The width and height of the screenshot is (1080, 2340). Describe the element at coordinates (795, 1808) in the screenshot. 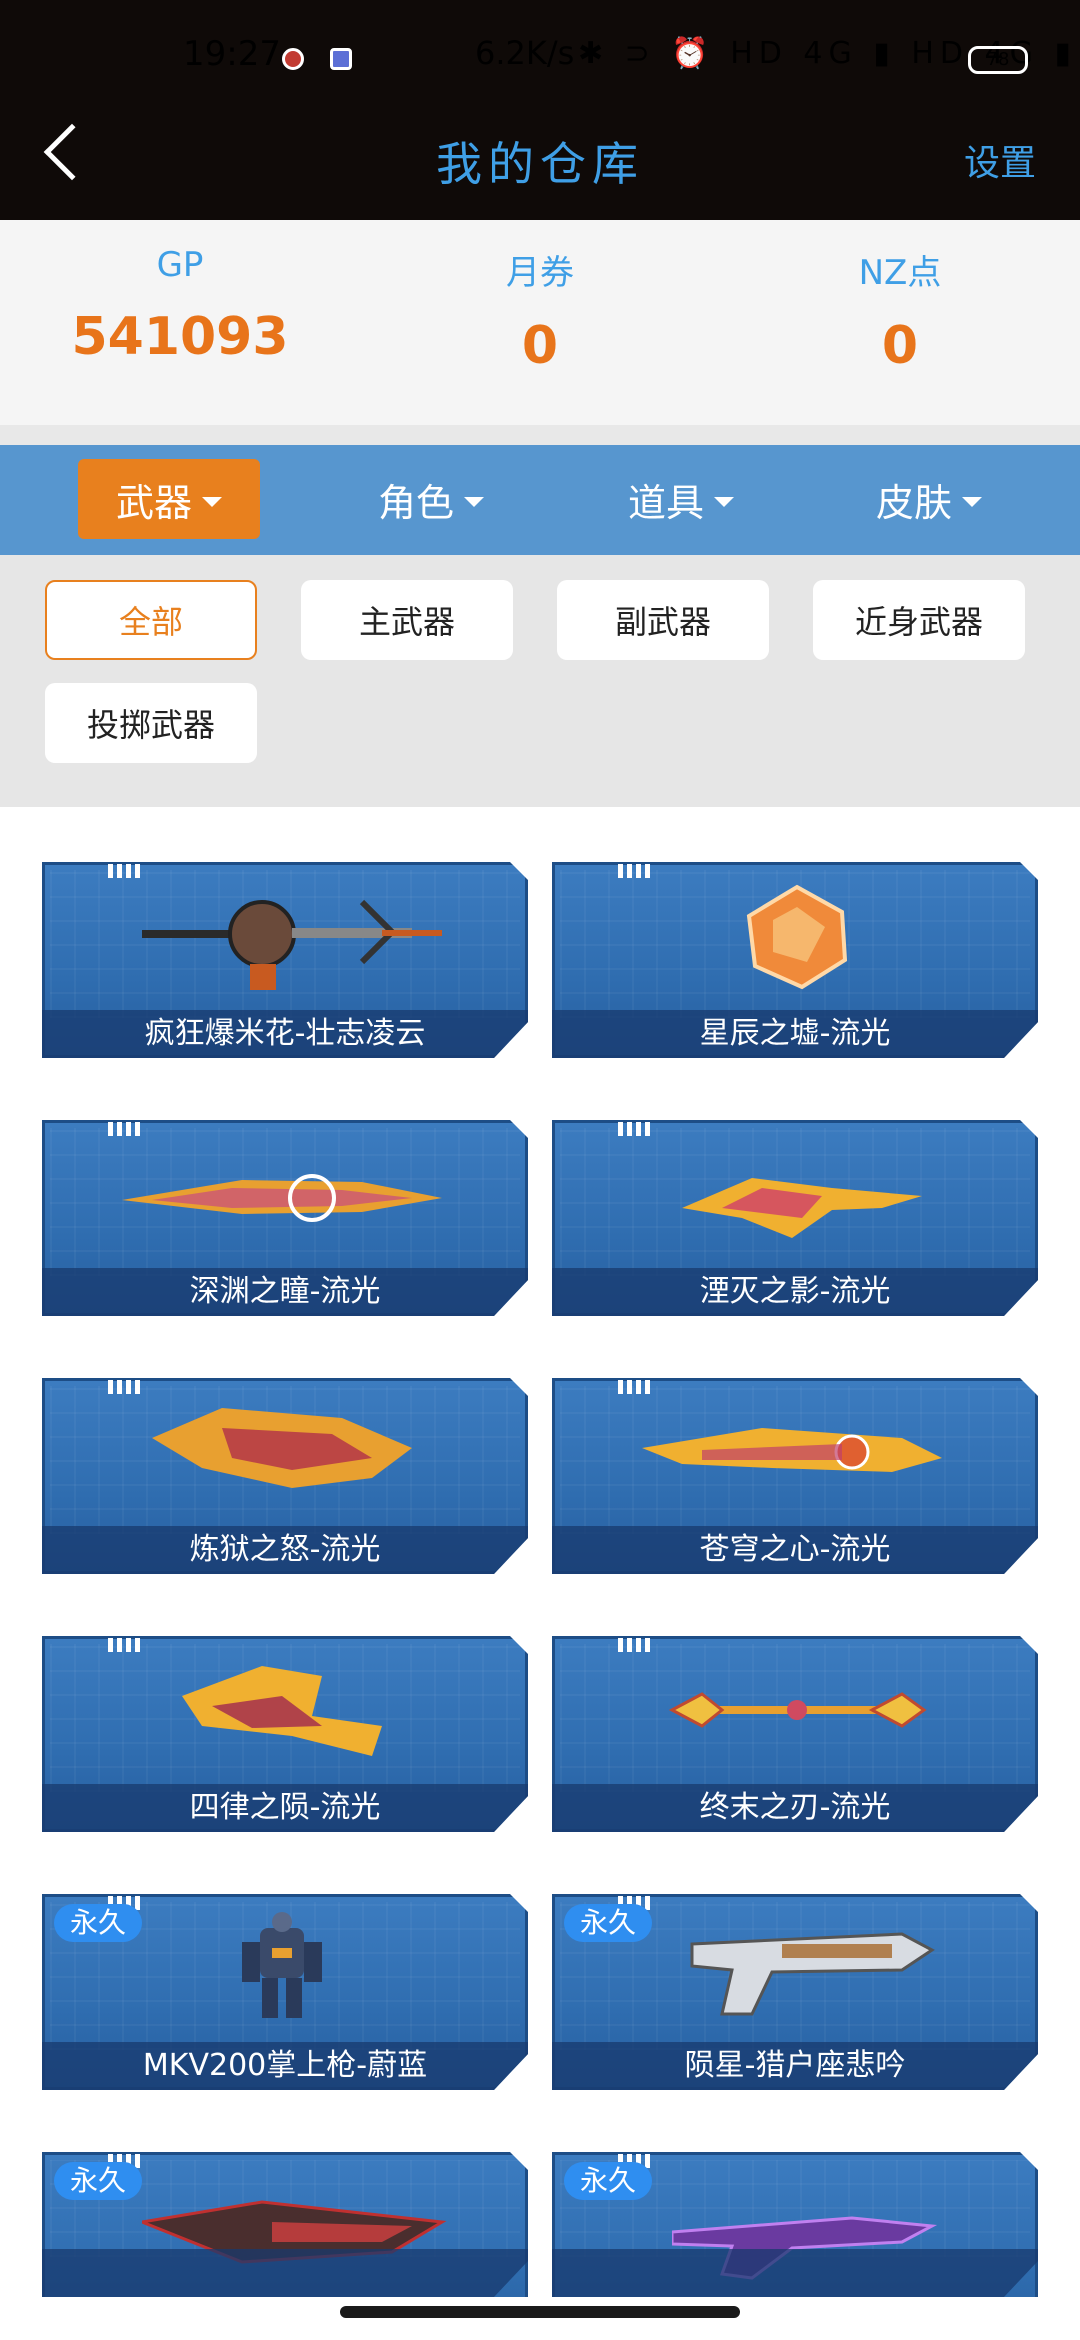

I see `item-name: 终末之刃-流光` at that location.